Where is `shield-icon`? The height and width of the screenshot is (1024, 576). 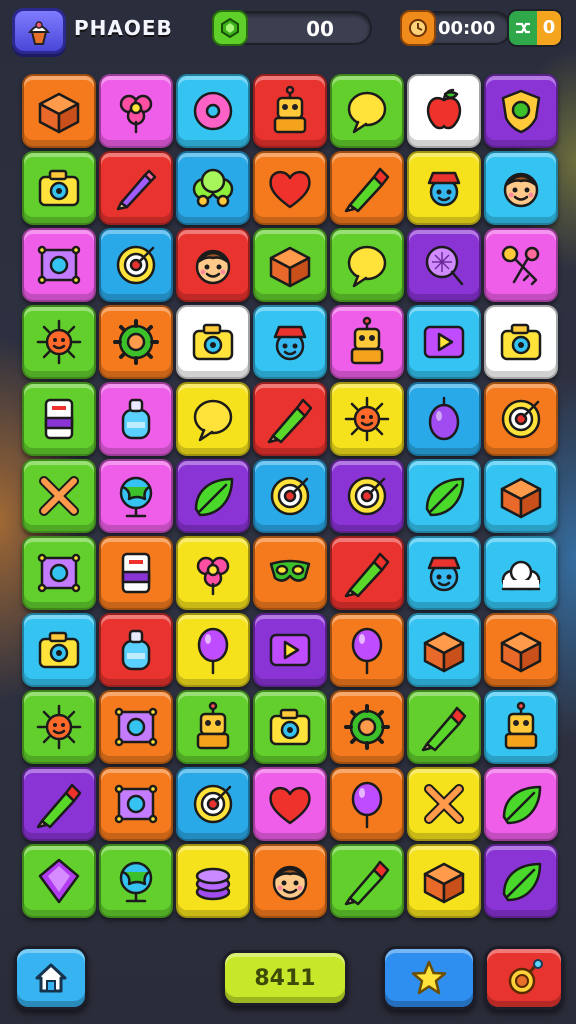 shield-icon is located at coordinates (521, 111).